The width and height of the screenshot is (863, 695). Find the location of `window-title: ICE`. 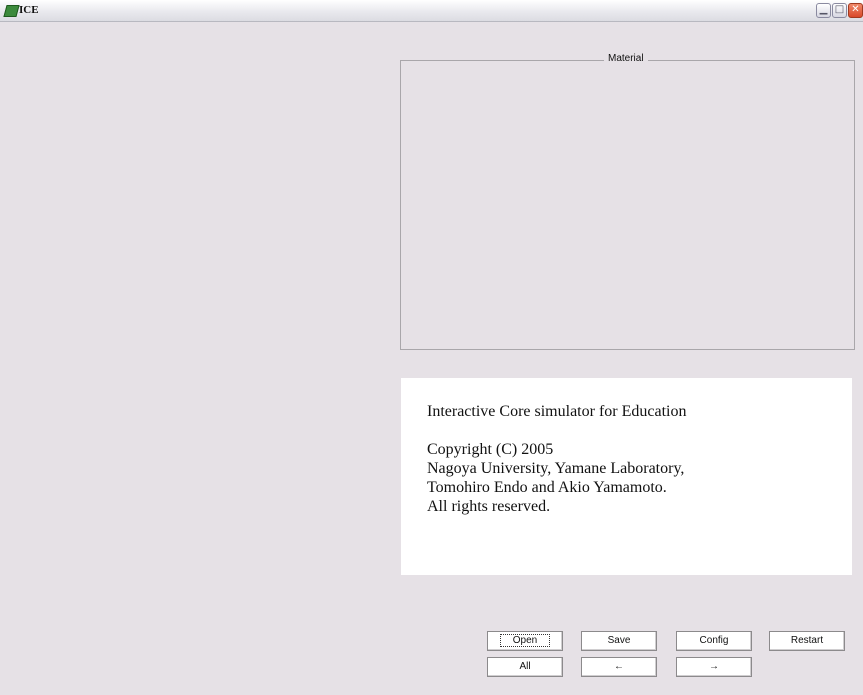

window-title: ICE is located at coordinates (29, 10).